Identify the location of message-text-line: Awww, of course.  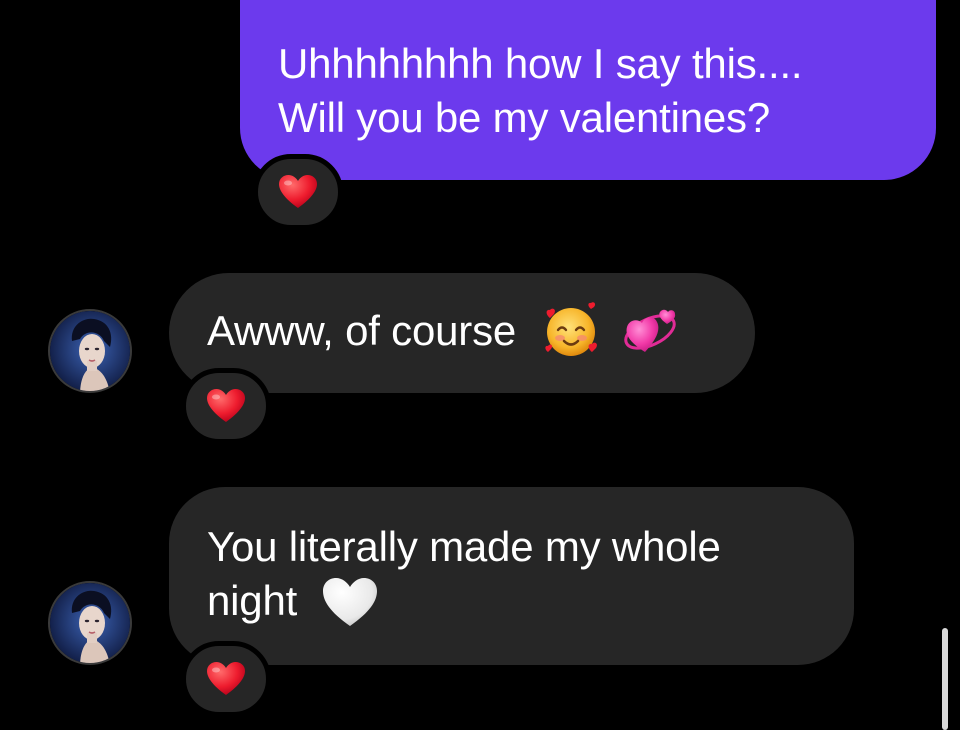
(481, 331).